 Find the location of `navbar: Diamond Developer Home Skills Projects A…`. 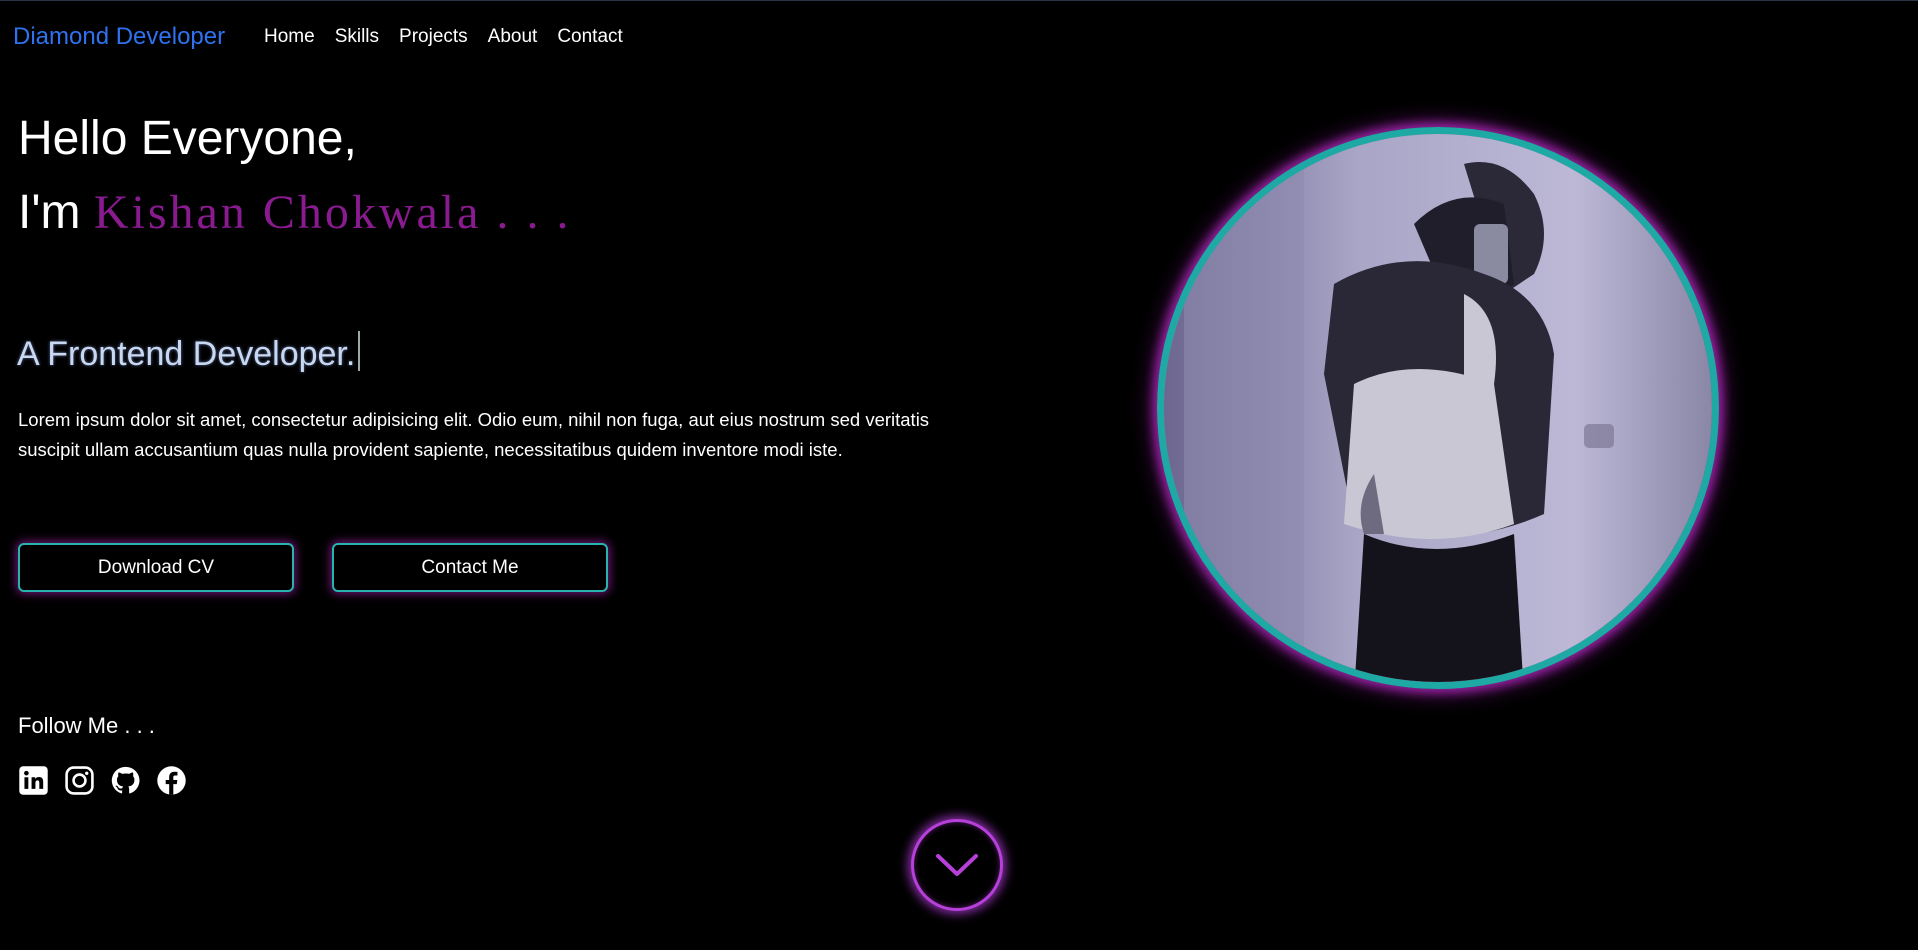

navbar: Diamond Developer Home Skills Projects A… is located at coordinates (959, 38).